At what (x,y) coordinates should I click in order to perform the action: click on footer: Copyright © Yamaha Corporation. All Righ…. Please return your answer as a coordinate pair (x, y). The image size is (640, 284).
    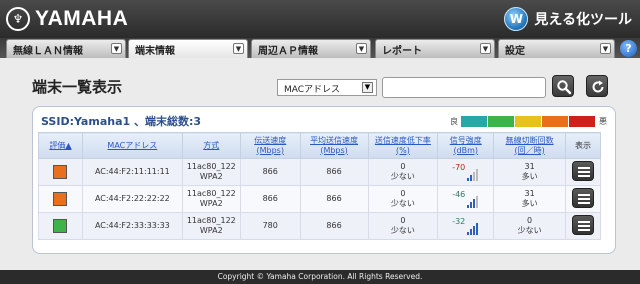
    Looking at the image, I should click on (320, 277).